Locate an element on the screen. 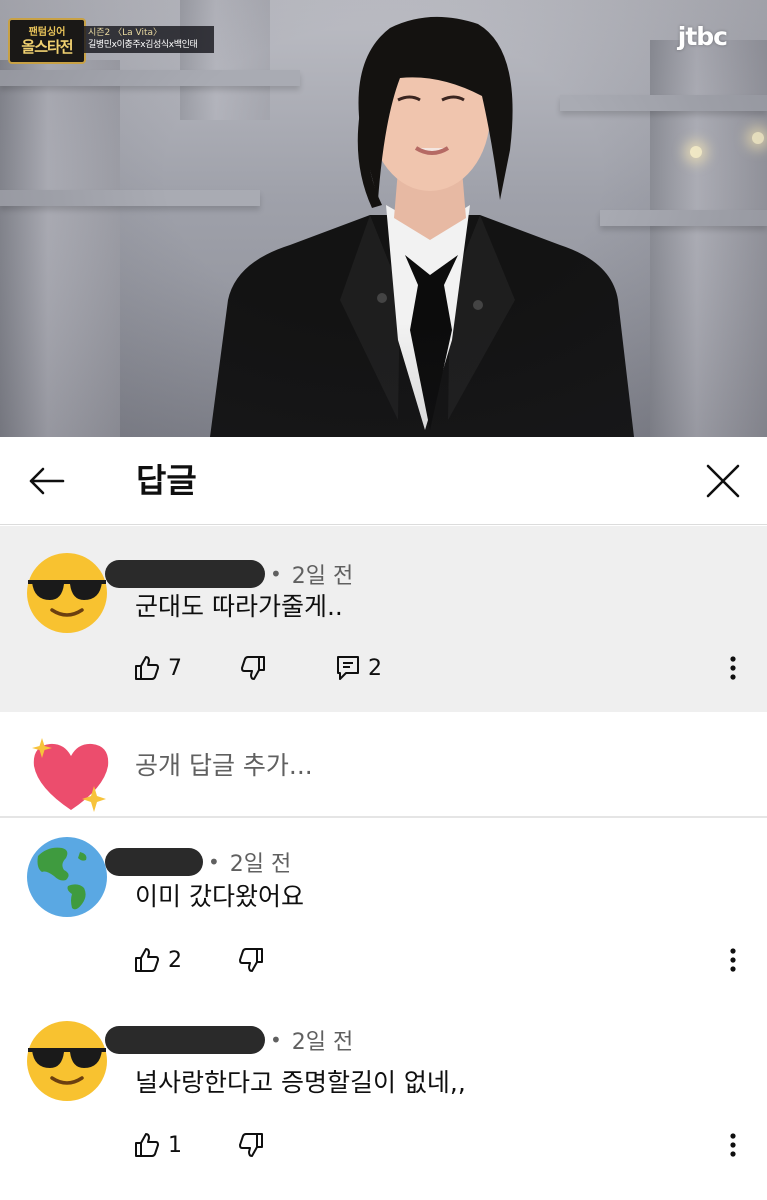 The height and width of the screenshot is (1200, 767). globe-americas-emoji-avatar is located at coordinates (67, 877).